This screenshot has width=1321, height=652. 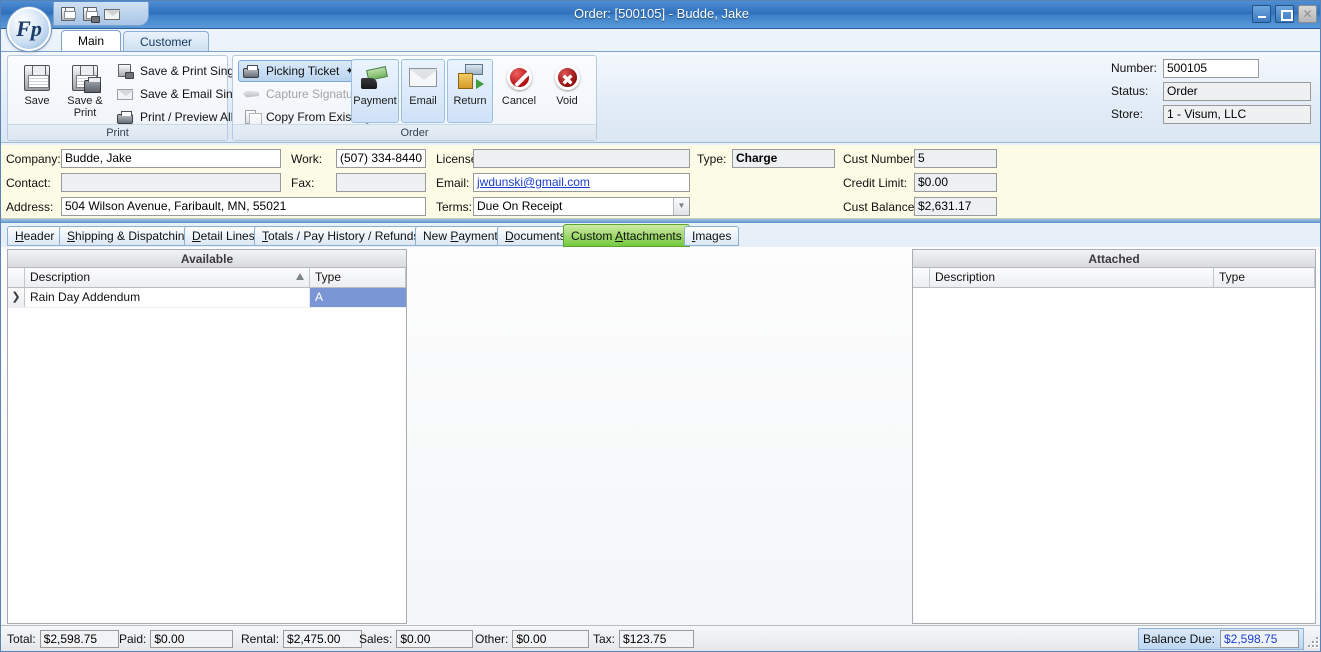 I want to click on credit-limit-field: $0.00, so click(x=955, y=182).